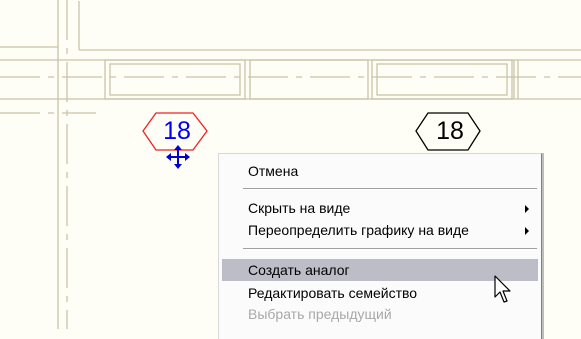 The width and height of the screenshot is (581, 339). Describe the element at coordinates (273, 171) in the screenshot. I see `menu-item-label: Отмена` at that location.